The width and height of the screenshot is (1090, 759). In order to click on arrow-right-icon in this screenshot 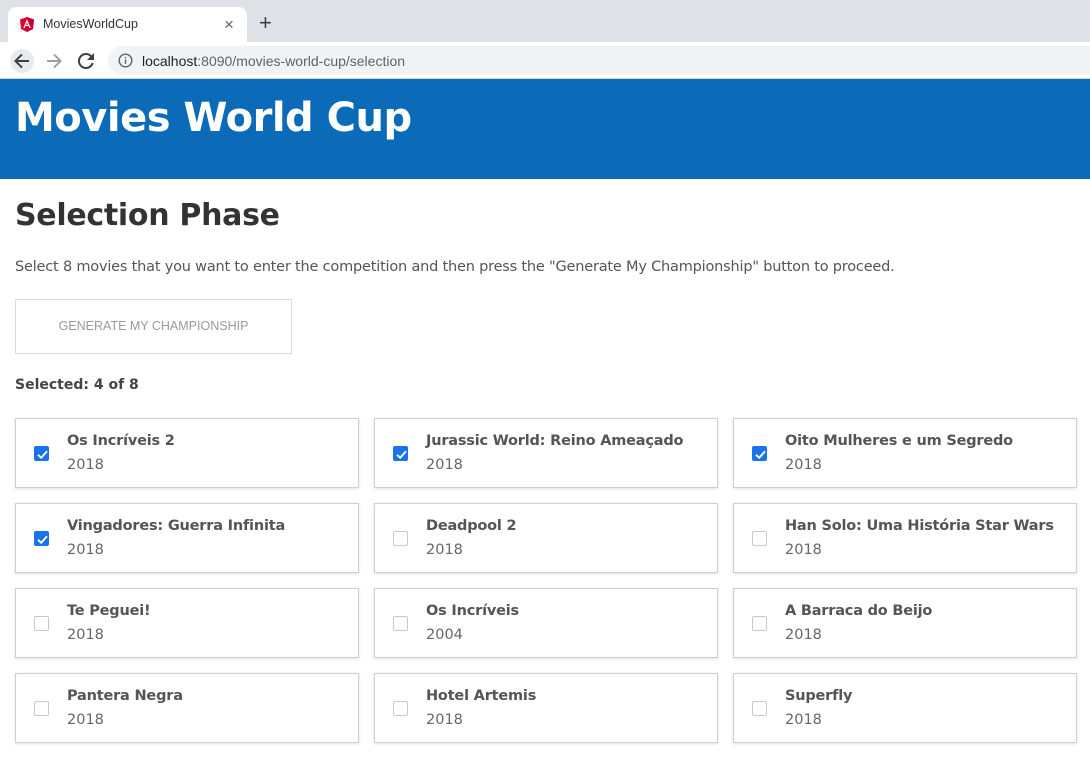, I will do `click(54, 61)`.